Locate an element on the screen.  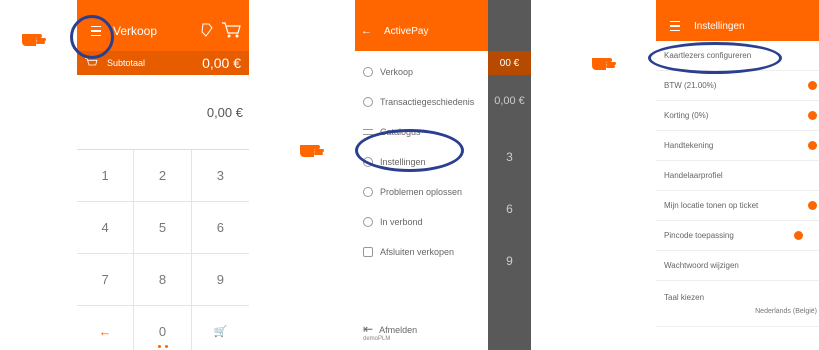
settings-row-merchant-profile: Handelaarprofiel is located at coordinates (737, 176).